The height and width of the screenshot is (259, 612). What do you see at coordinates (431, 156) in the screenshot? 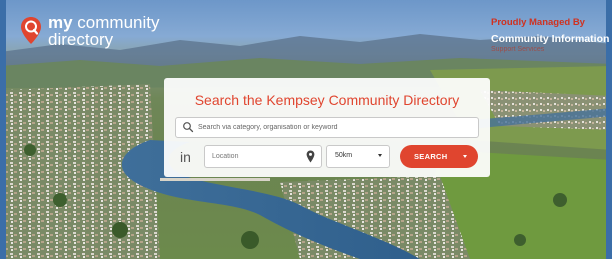
I see `search-button-label: SEARCH` at bounding box center [431, 156].